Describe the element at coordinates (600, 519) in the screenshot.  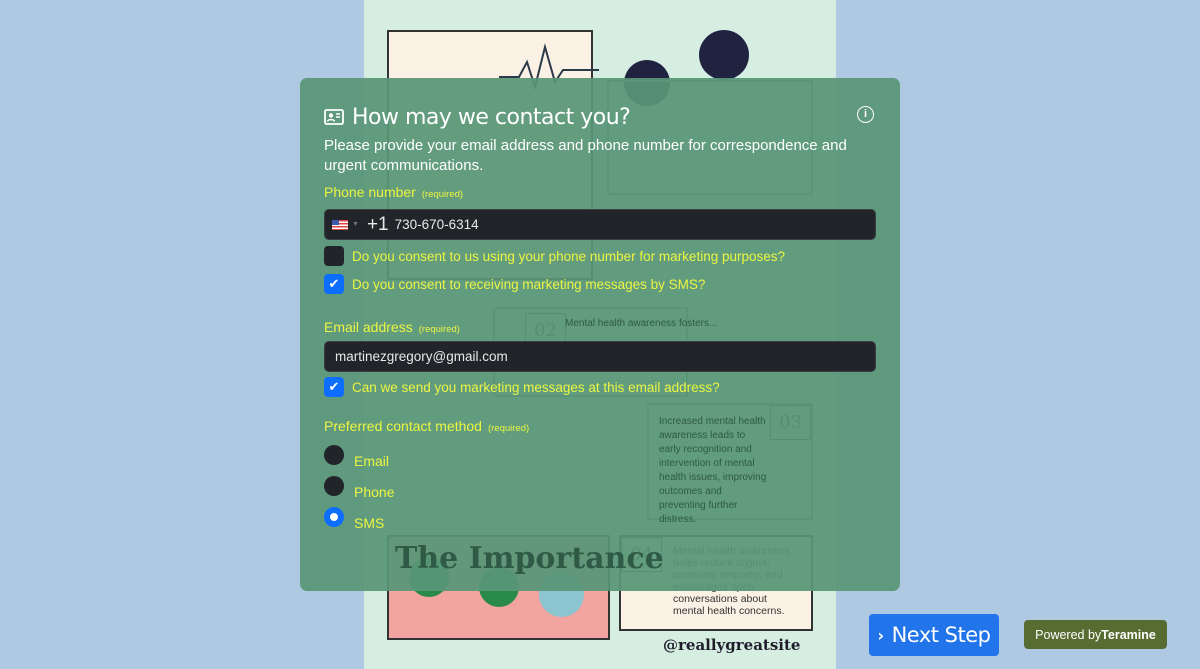
I see `radio-sms: SMS` at that location.